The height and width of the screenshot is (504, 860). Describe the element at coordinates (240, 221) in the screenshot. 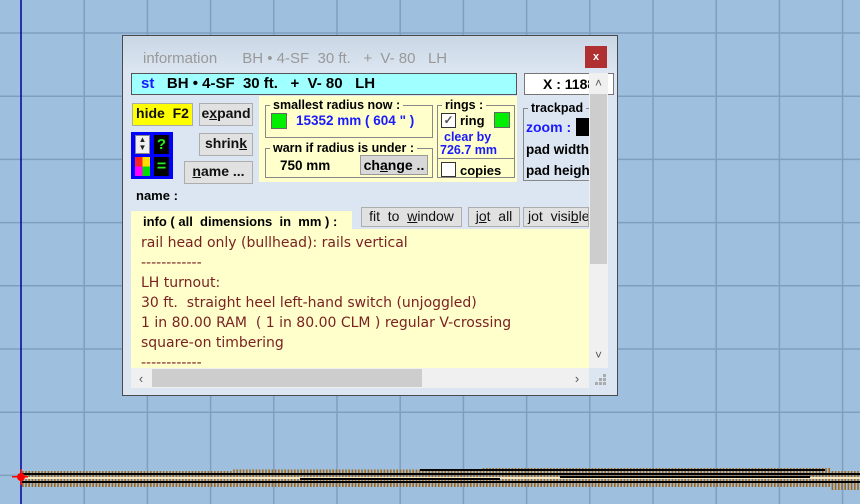

I see `info-title: info ( all dimensions in mm ) :` at that location.